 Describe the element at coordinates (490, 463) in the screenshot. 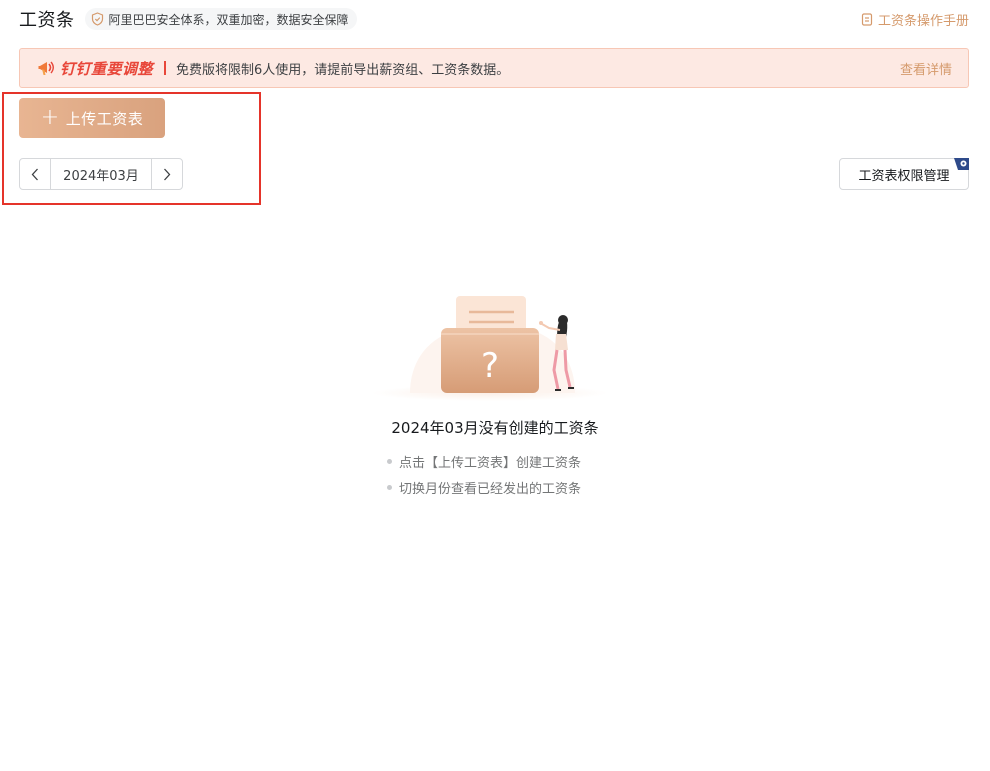

I see `hint-text: 点击【上传工资表】创建工资条` at that location.